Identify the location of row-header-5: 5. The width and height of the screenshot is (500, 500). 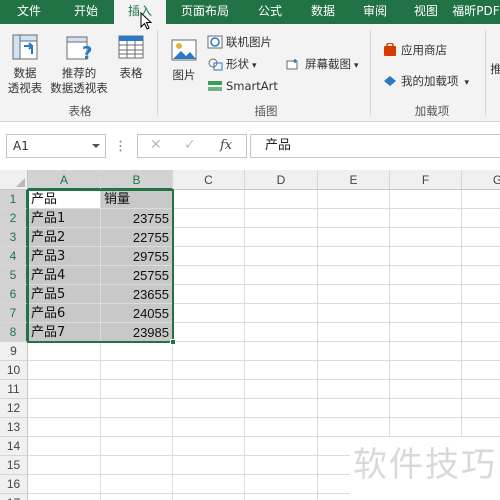
(14, 275).